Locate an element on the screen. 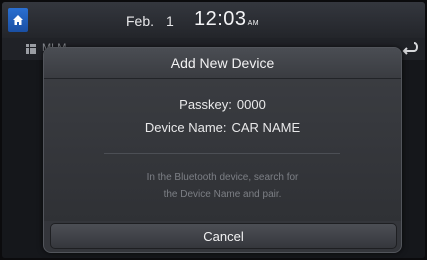  clock-ampm: AM is located at coordinates (253, 23).